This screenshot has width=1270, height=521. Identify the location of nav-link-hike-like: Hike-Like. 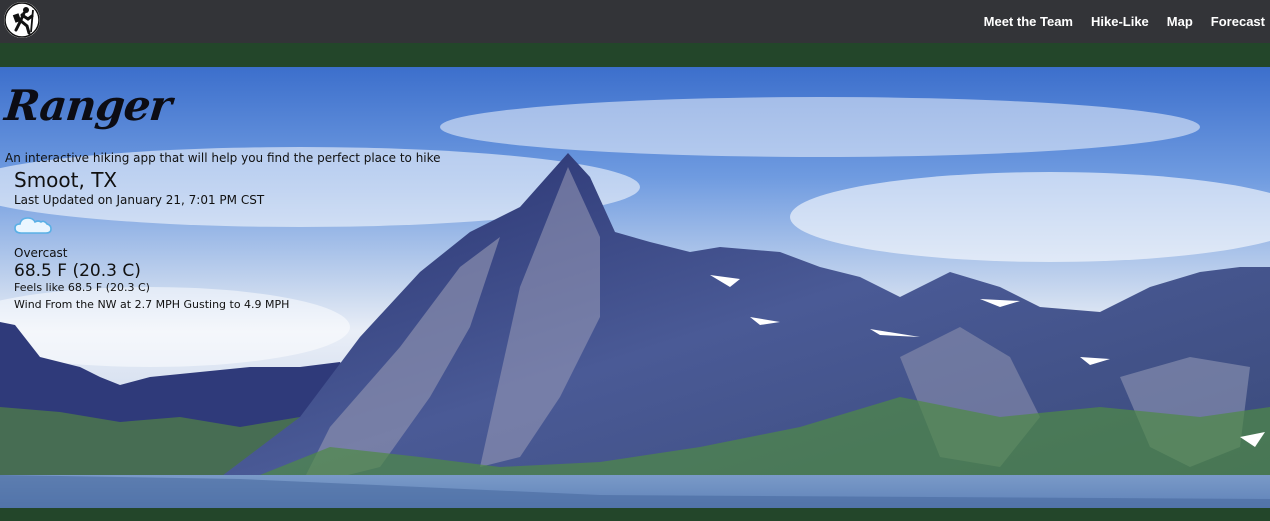
(1120, 21).